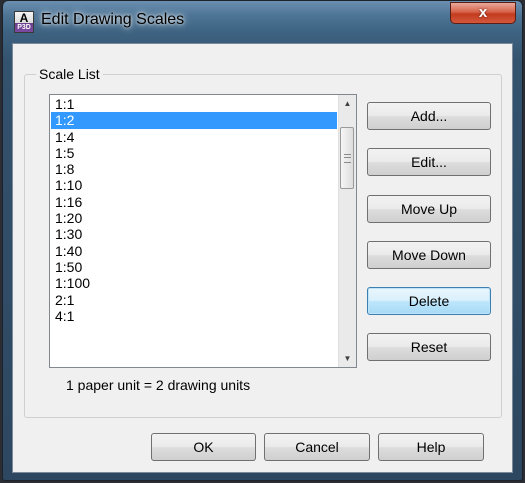  What do you see at coordinates (194, 267) in the screenshot?
I see `scale-list-item: 1:50` at bounding box center [194, 267].